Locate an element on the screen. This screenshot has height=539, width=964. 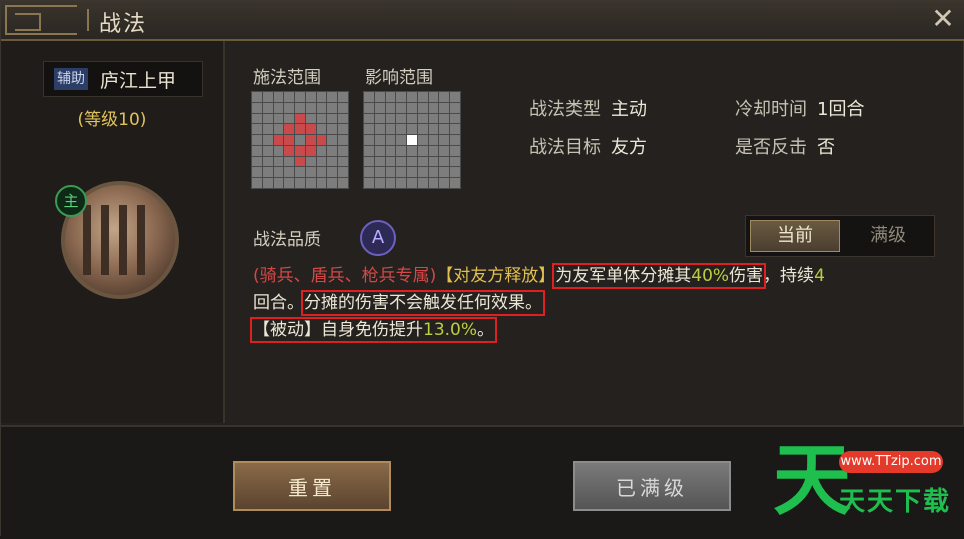
skill-target-key: 战法目标 is located at coordinates (565, 147).